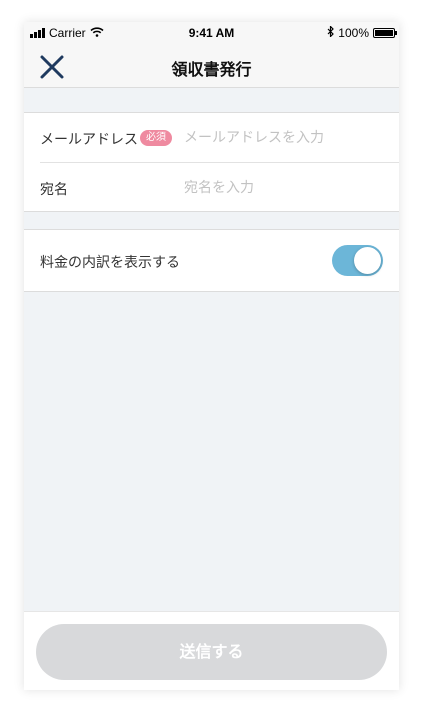 The width and height of the screenshot is (423, 715). Describe the element at coordinates (211, 33) in the screenshot. I see `status-bar: Carrier 9:41 AM 100%` at that location.